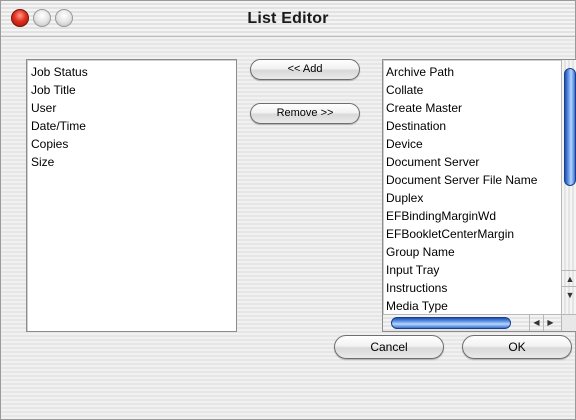  I want to click on list-item: Duplex, so click(473, 198).